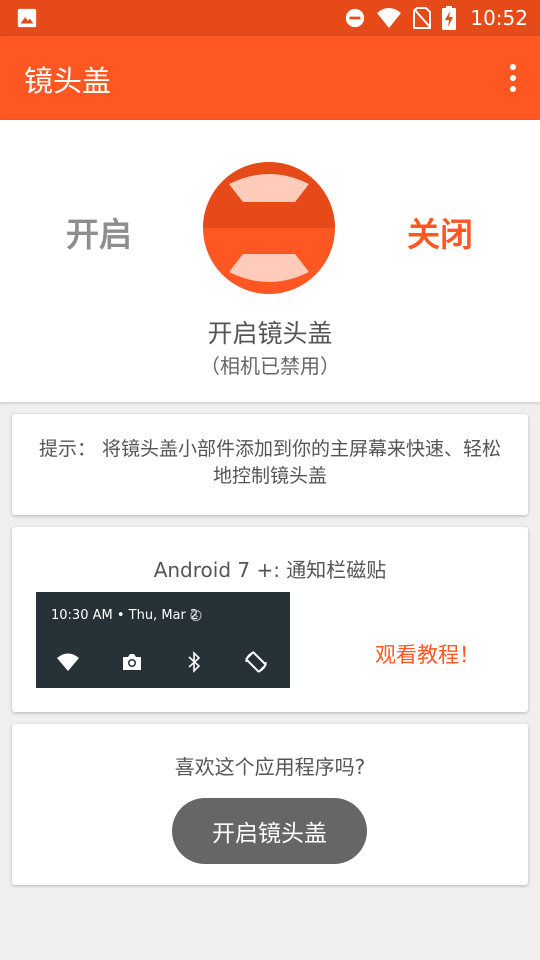 The image size is (540, 960). I want to click on auto-rotate-icon, so click(256, 662).